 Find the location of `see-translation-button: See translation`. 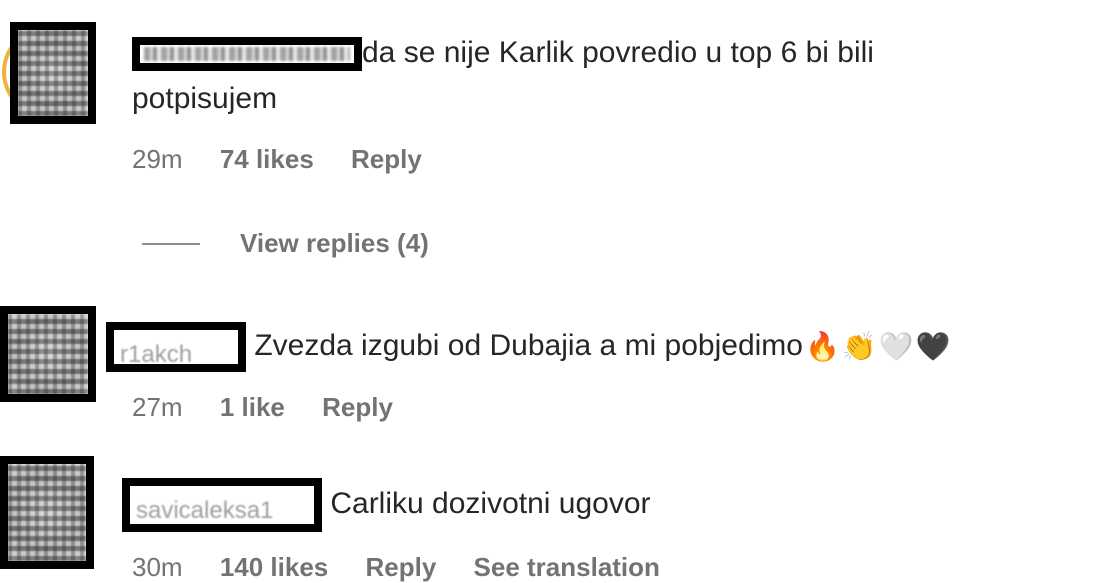

see-translation-button: See translation is located at coordinates (567, 567).